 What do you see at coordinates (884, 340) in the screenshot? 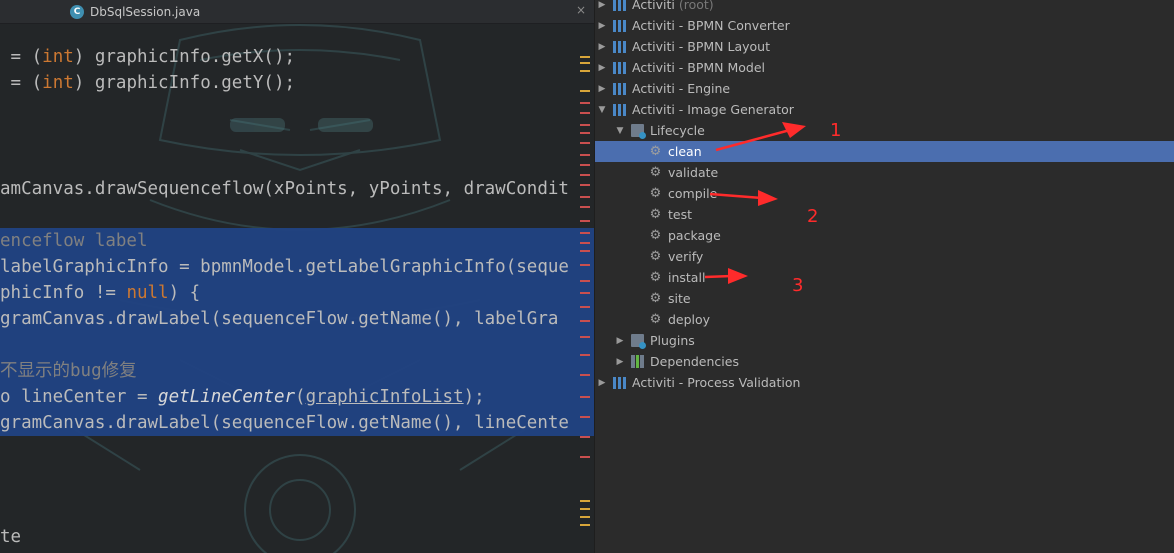
I see `tree-item-plugins: ▶ Plugins` at bounding box center [884, 340].